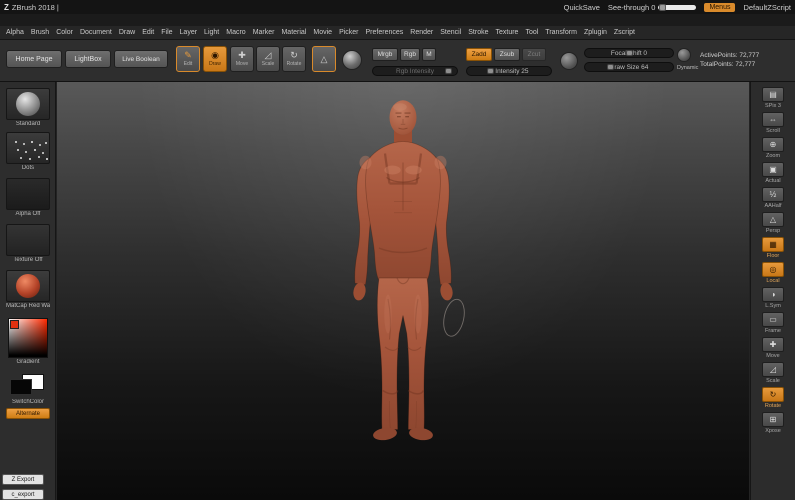 This screenshot has width=795, height=500. What do you see at coordinates (773, 398) in the screenshot?
I see `rotate-view-button: ↻ Rotate` at bounding box center [773, 398].